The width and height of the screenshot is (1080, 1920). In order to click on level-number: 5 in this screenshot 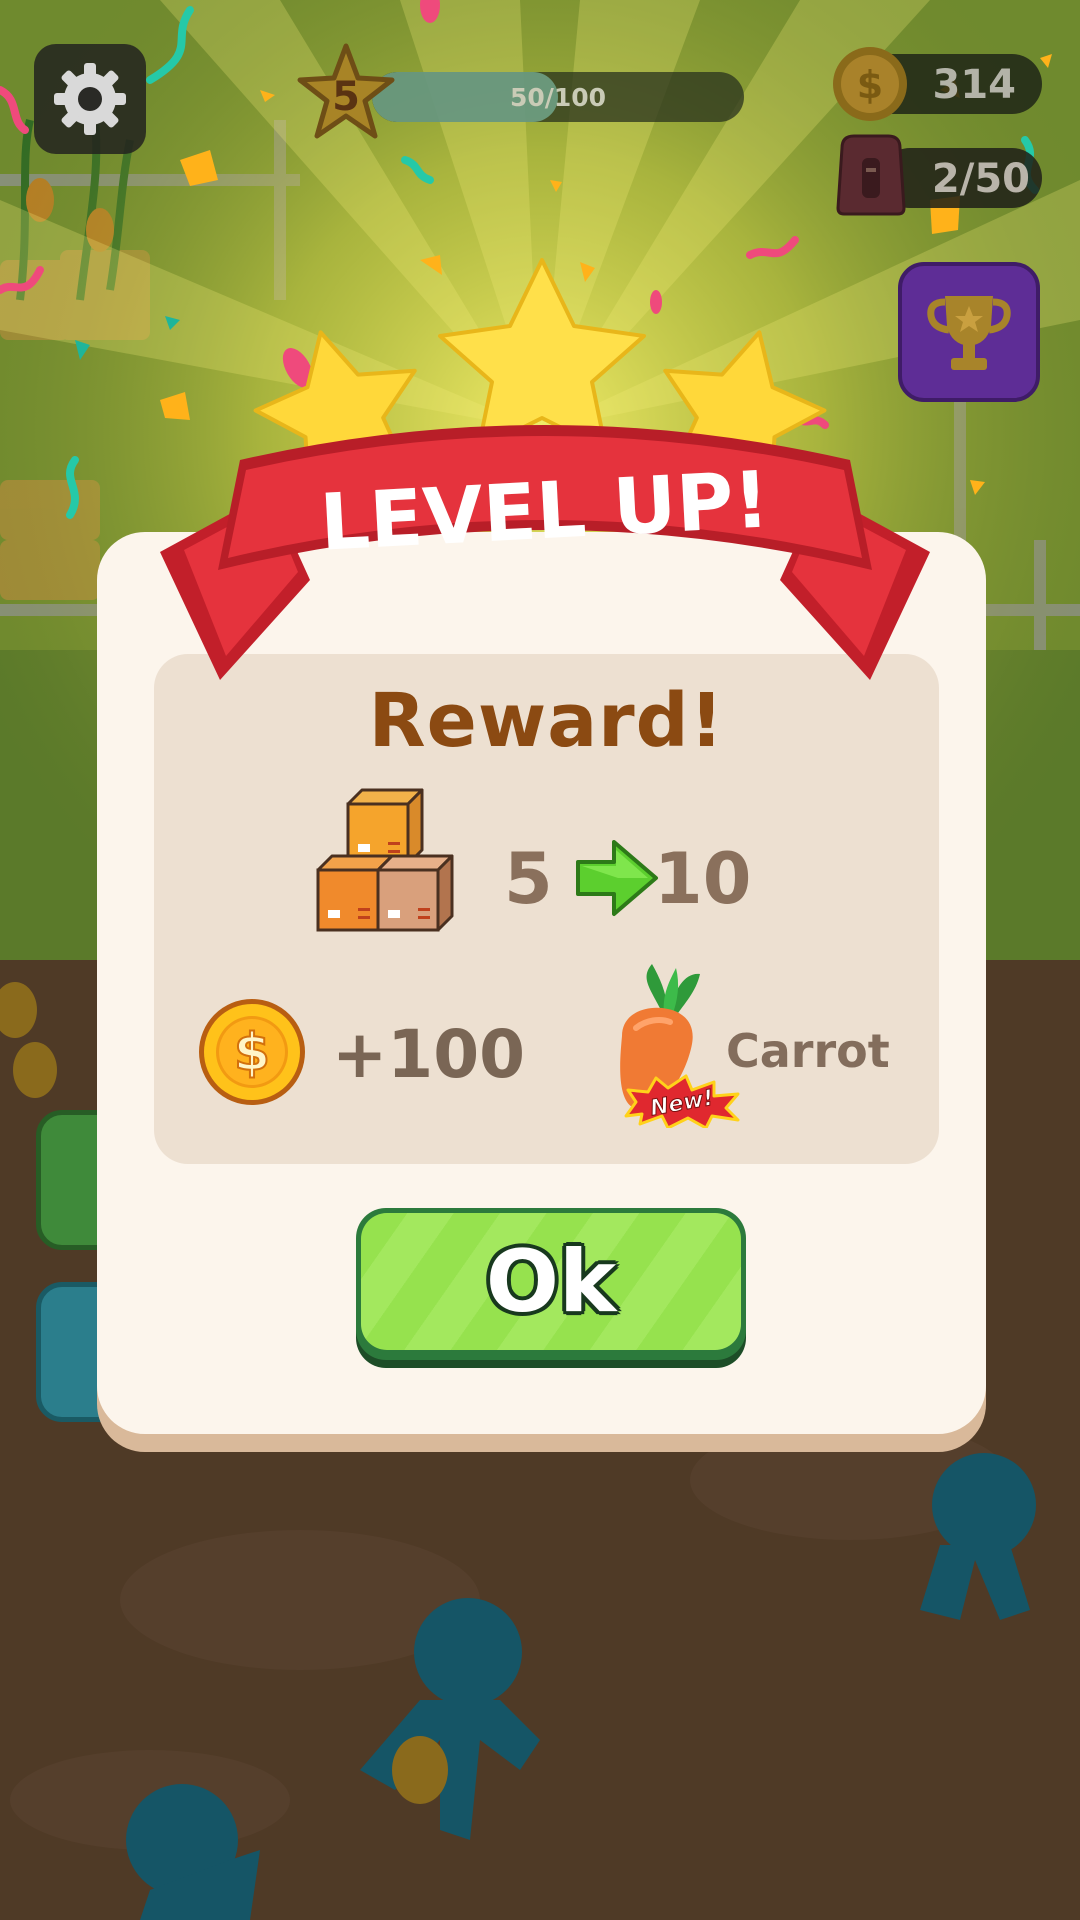, I will do `click(346, 97)`.